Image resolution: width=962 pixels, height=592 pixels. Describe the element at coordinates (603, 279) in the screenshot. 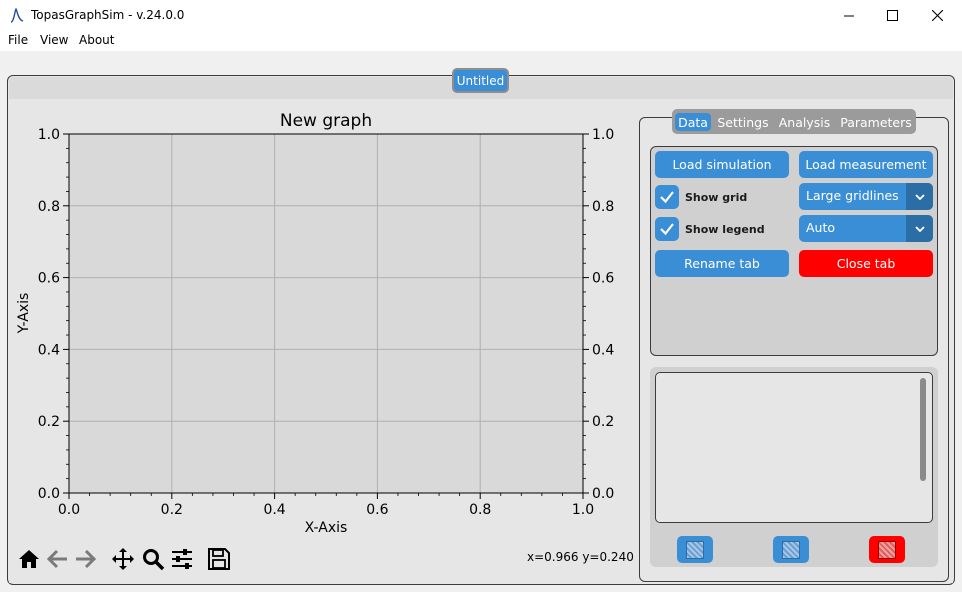

I see `y-tick-label-right: 0.6` at that location.